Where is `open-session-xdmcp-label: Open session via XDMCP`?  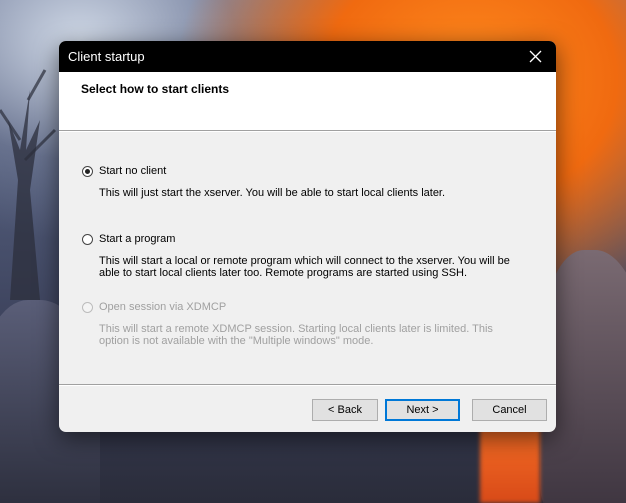 open-session-xdmcp-label: Open session via XDMCP is located at coordinates (163, 307).